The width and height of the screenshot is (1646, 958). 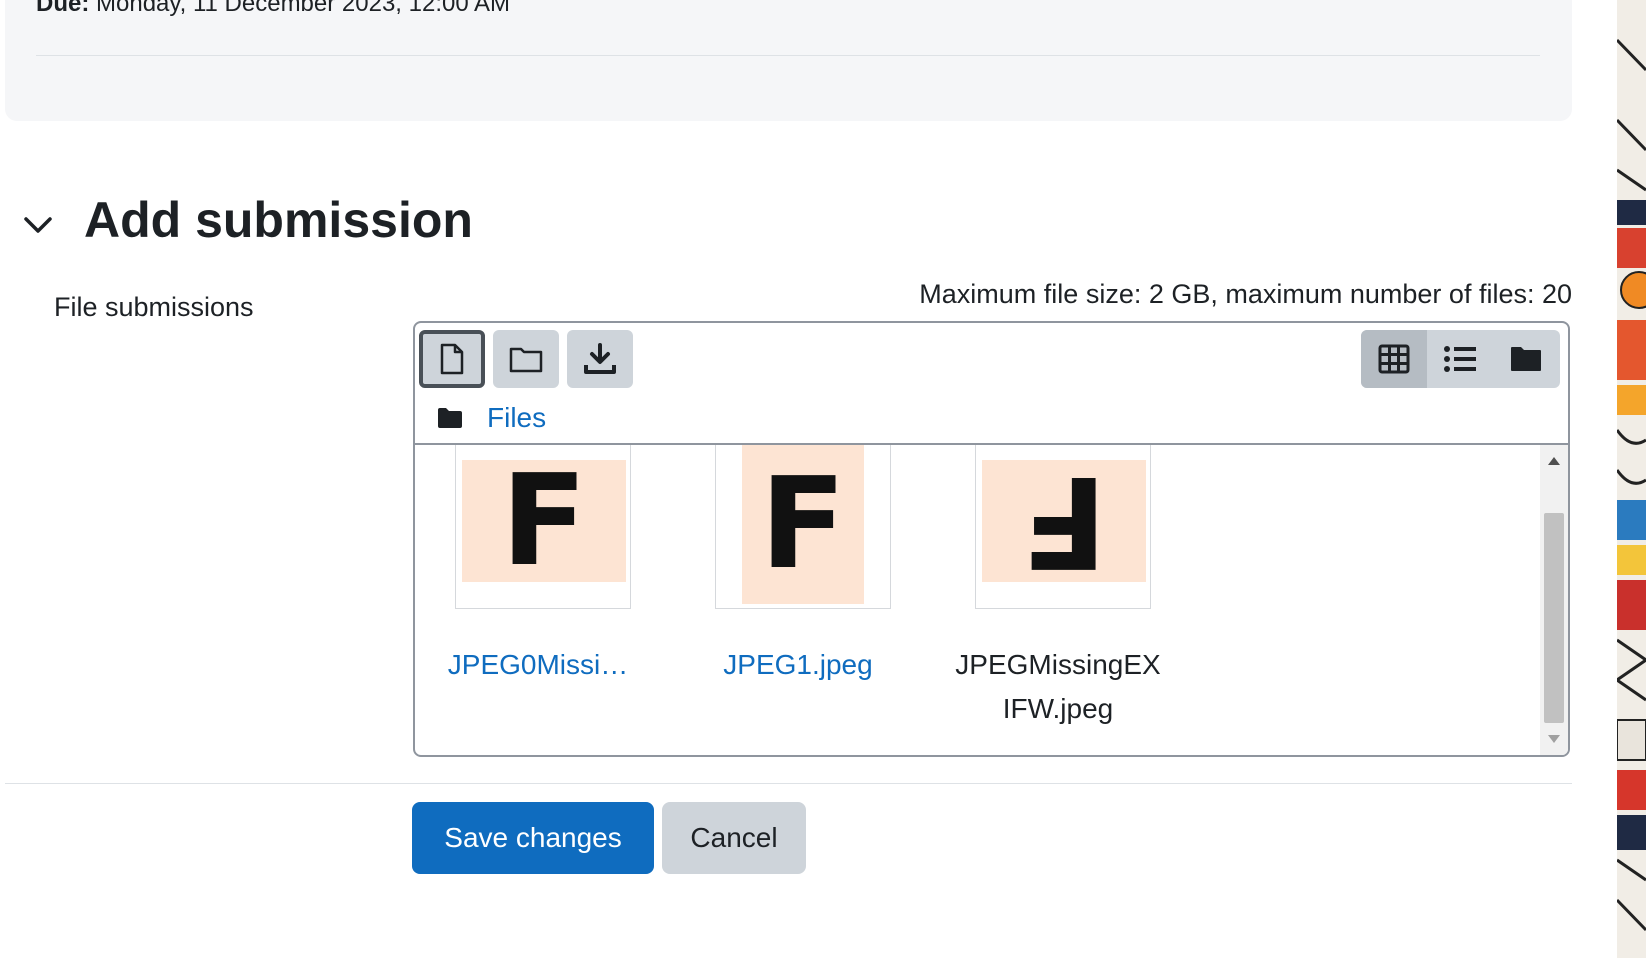 I want to click on download-icon, so click(x=600, y=358).